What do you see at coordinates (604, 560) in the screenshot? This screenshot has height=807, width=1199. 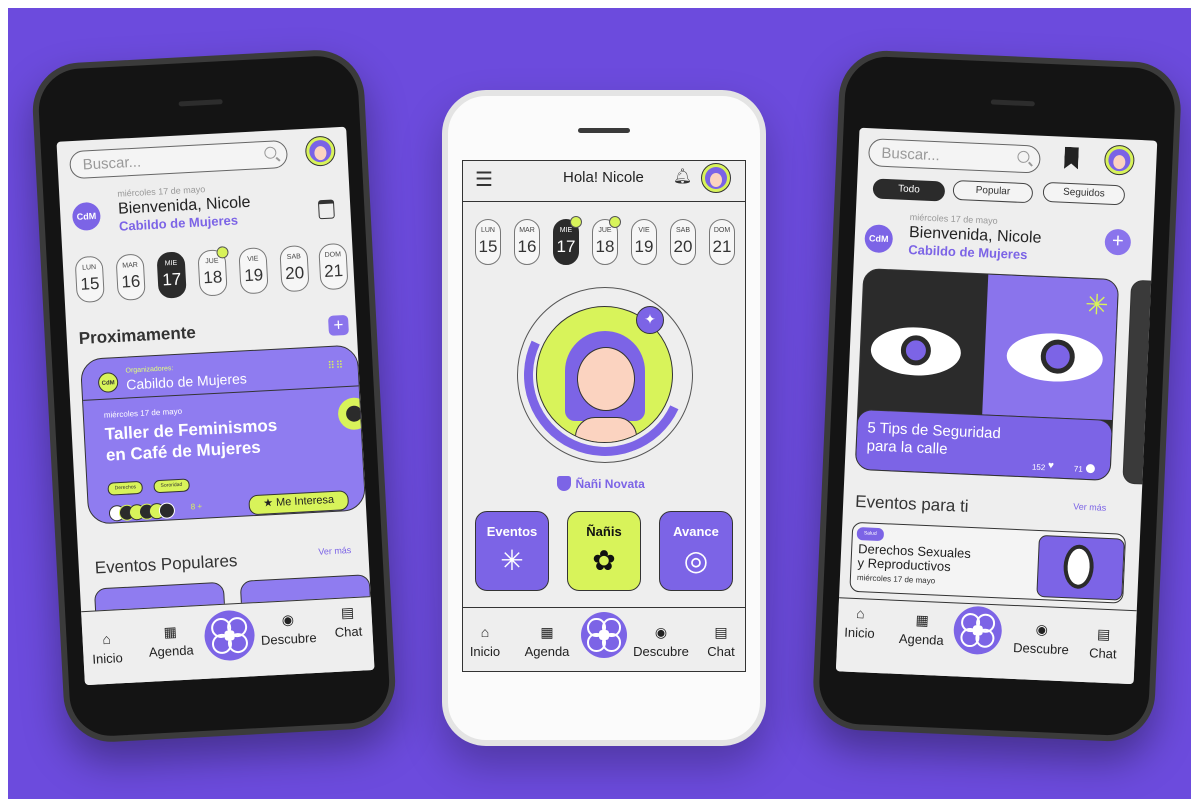 I see `flower-icon: ✿` at bounding box center [604, 560].